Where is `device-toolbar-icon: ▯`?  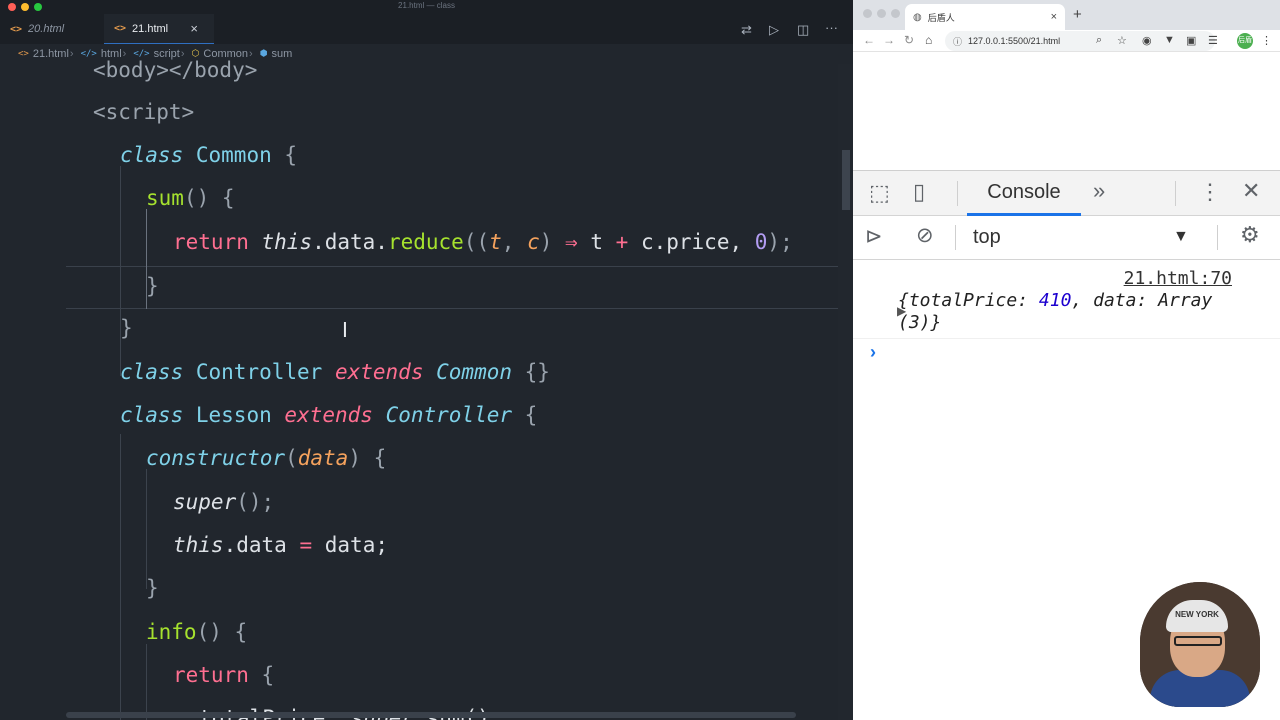 device-toolbar-icon: ▯ is located at coordinates (919, 192).